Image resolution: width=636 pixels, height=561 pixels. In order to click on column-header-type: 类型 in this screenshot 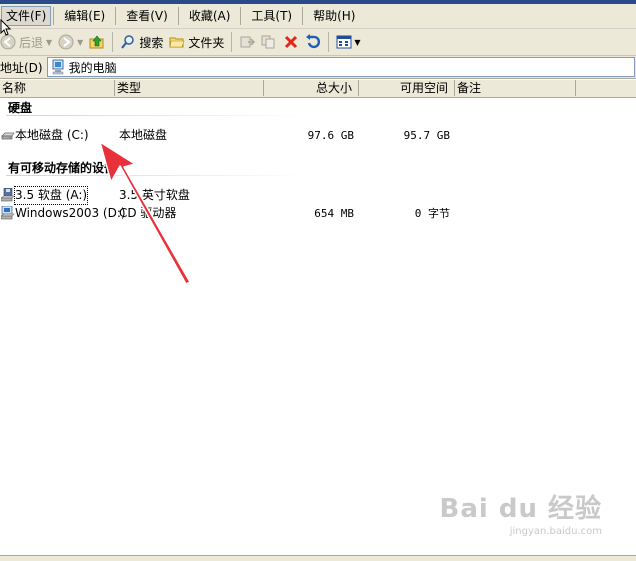, I will do `click(189, 88)`.